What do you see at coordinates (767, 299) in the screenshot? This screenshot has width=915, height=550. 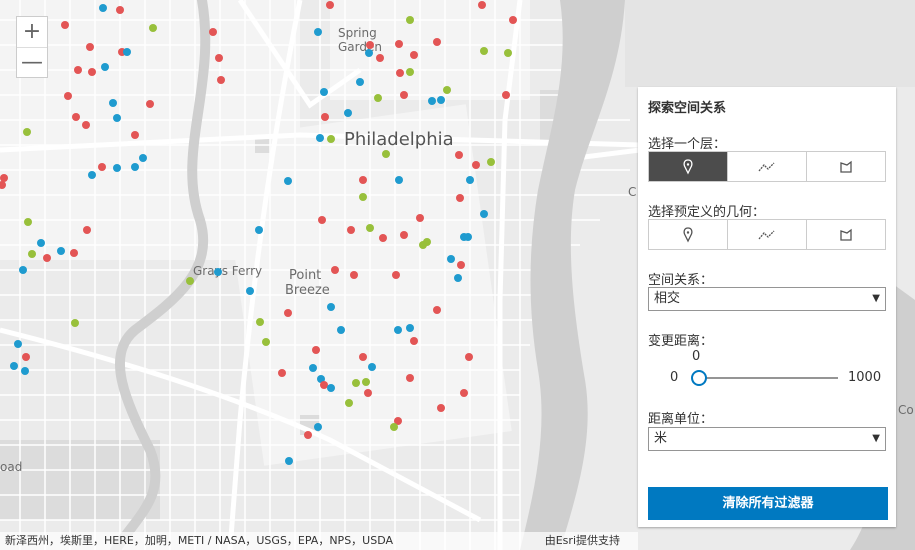 I see `relation-select: 相交 ▼` at bounding box center [767, 299].